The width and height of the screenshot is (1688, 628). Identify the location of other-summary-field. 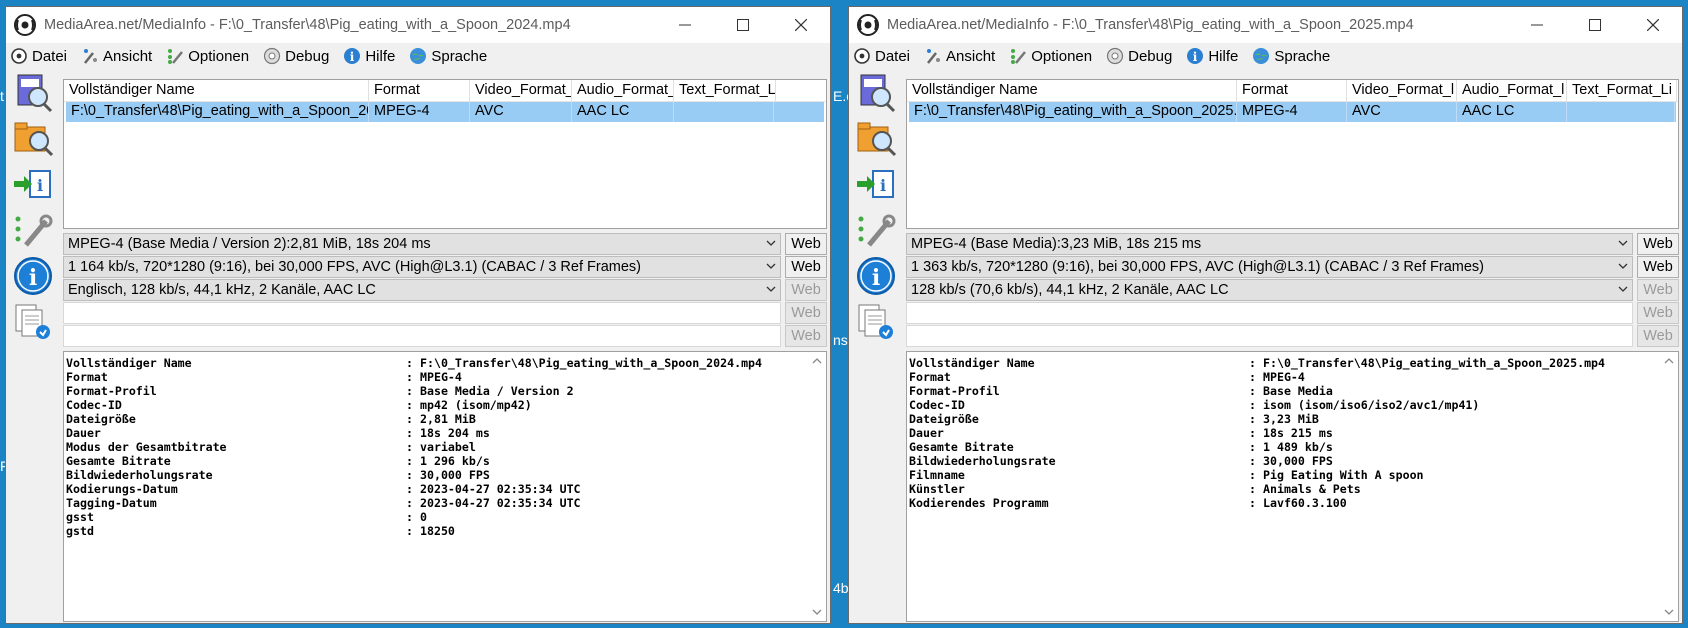
(1269, 336).